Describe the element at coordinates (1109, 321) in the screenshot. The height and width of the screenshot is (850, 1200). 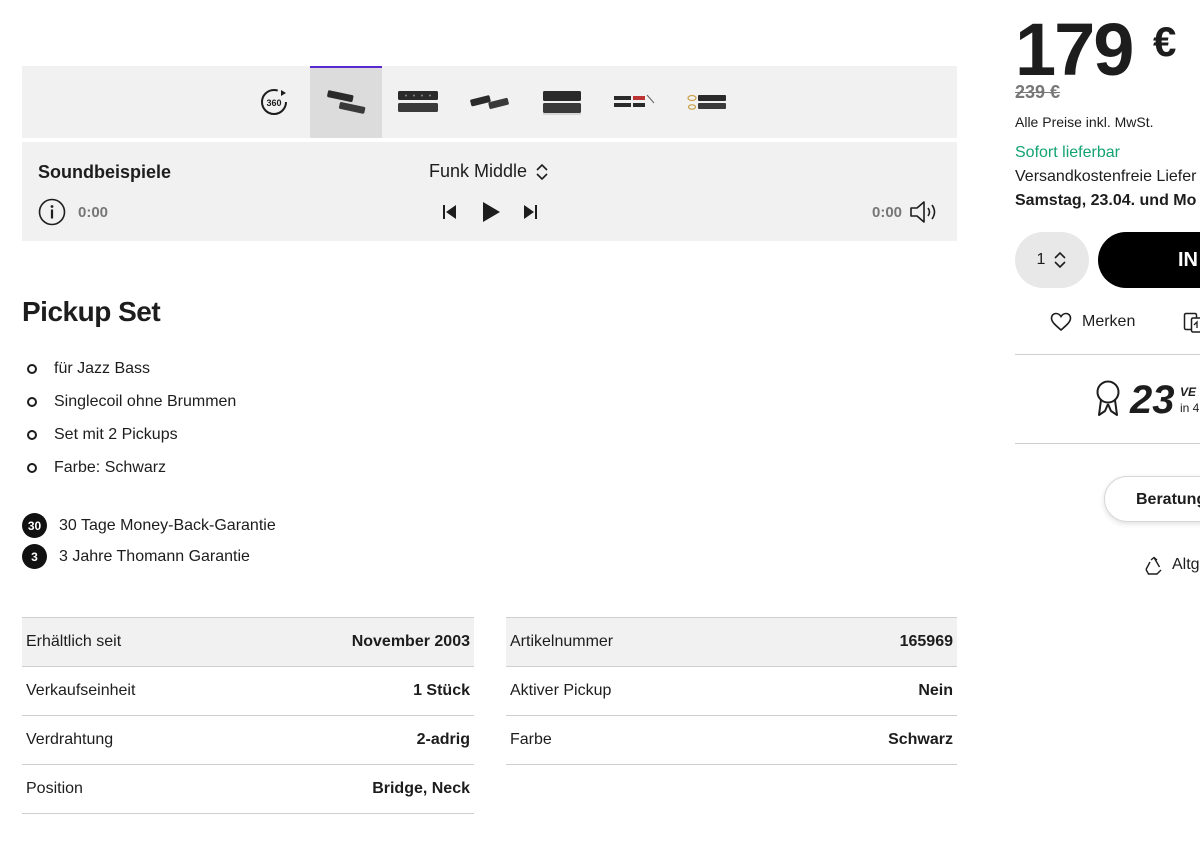
I see `wishlist-label: Merken` at that location.